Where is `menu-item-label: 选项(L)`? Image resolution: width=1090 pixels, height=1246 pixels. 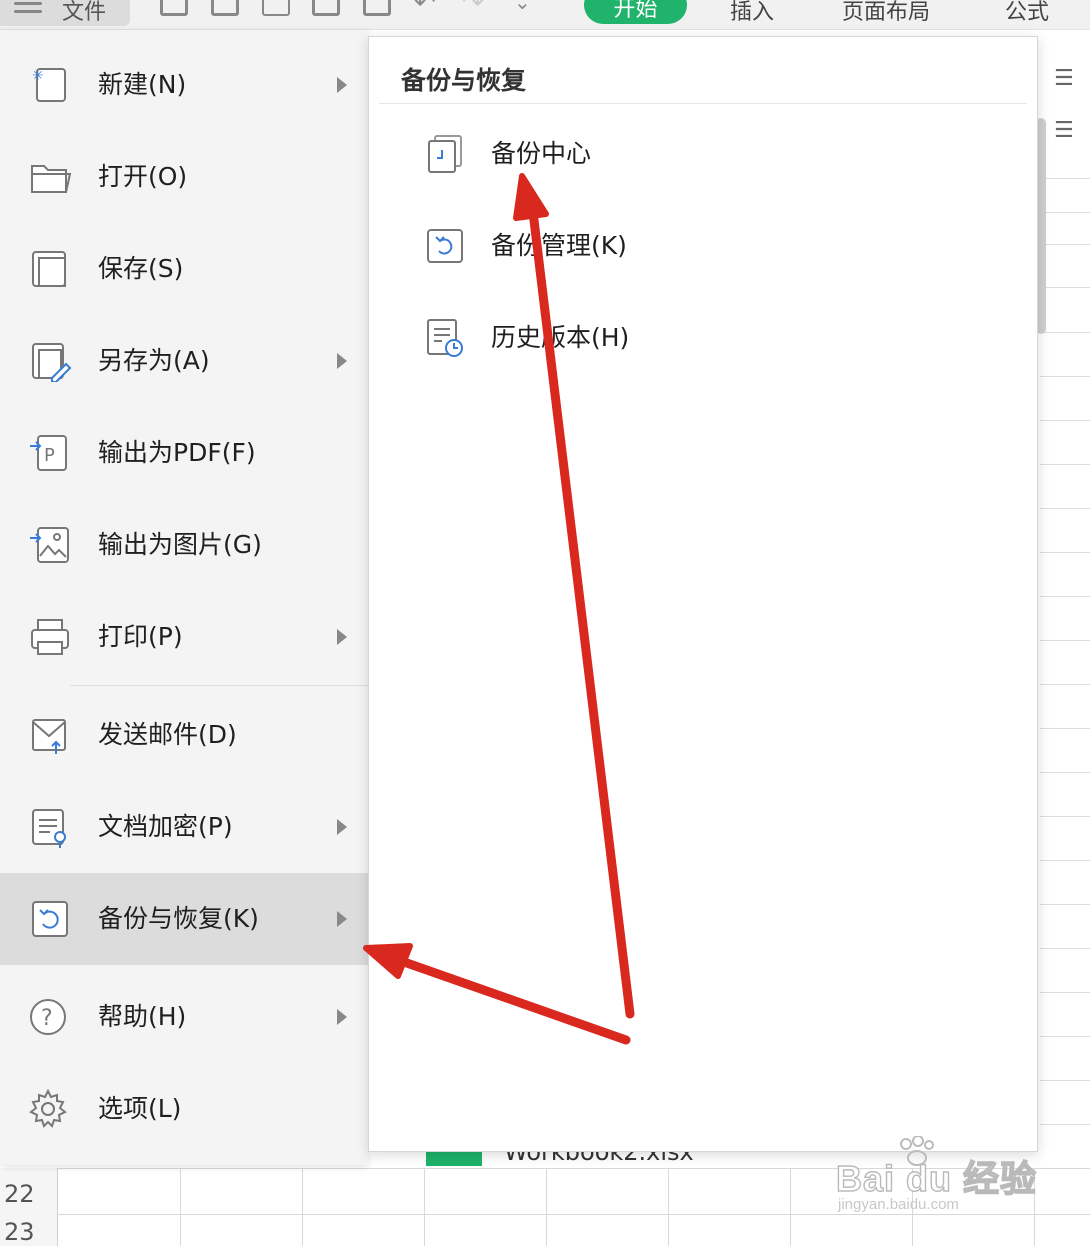 menu-item-label: 选项(L) is located at coordinates (140, 1108).